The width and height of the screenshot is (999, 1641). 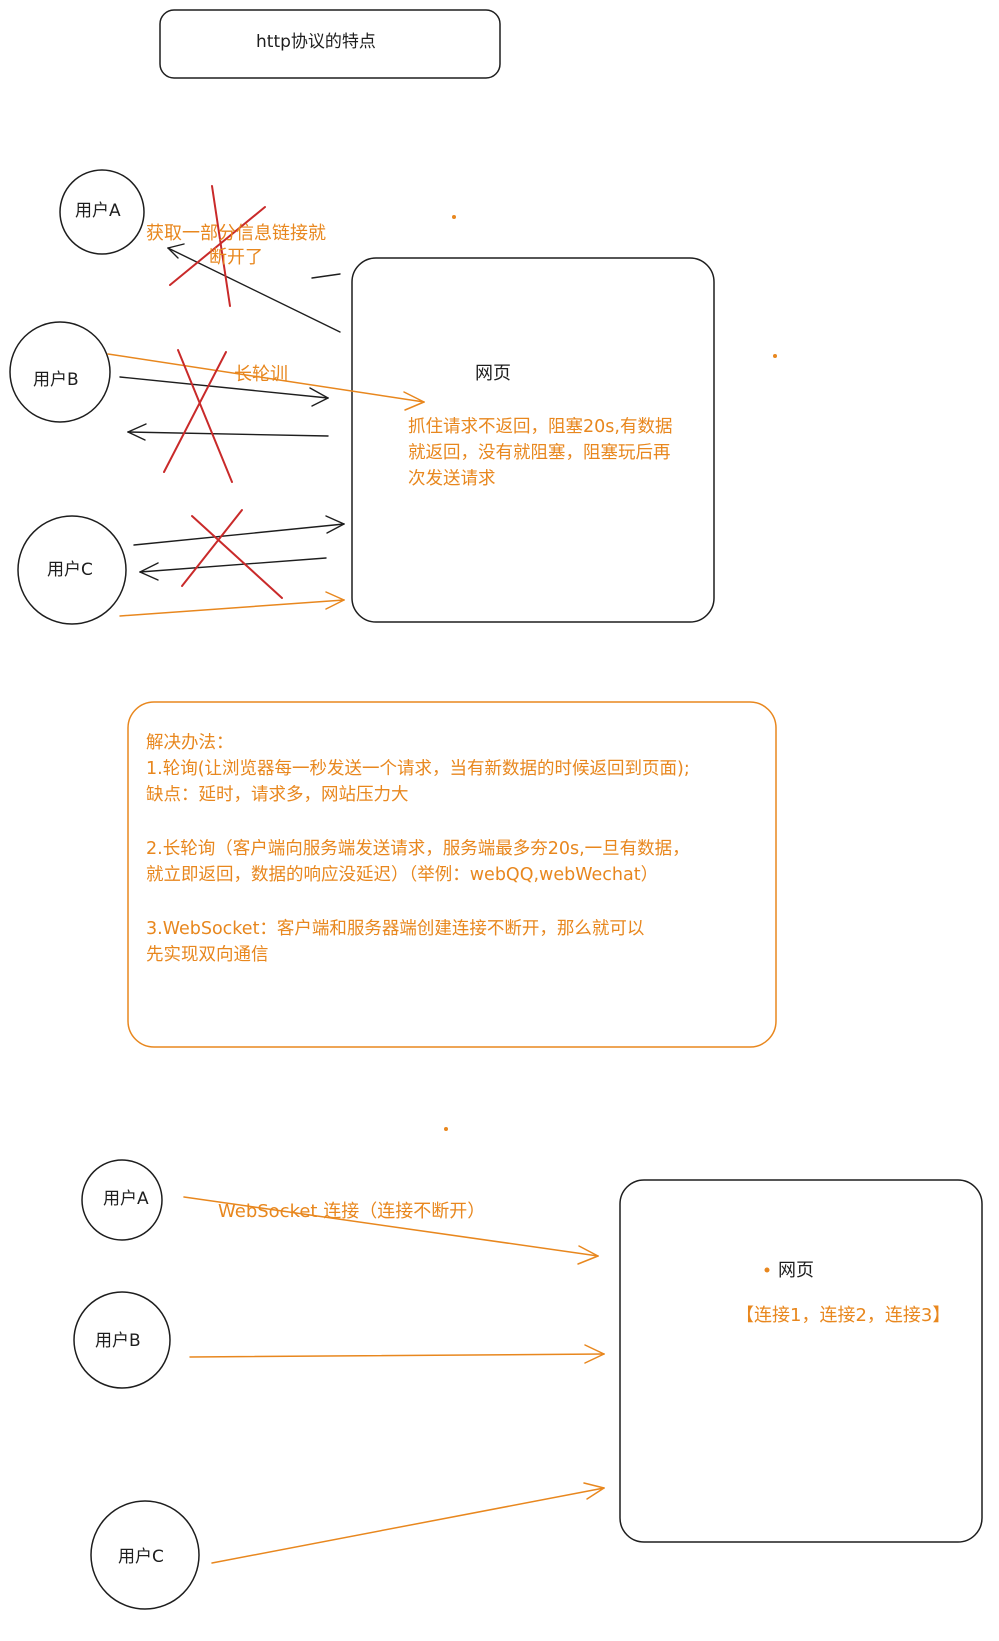 I want to click on user-b2-label: 用户B, so click(x=118, y=1341).